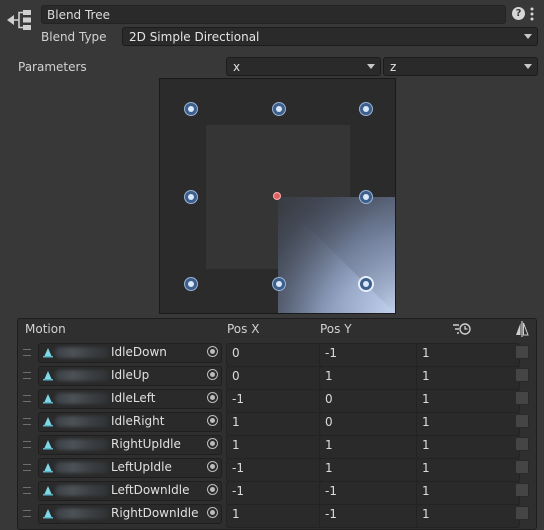 The height and width of the screenshot is (530, 544). What do you see at coordinates (330, 36) in the screenshot?
I see `blend-type-dropdown: 2D Simple Directional` at bounding box center [330, 36].